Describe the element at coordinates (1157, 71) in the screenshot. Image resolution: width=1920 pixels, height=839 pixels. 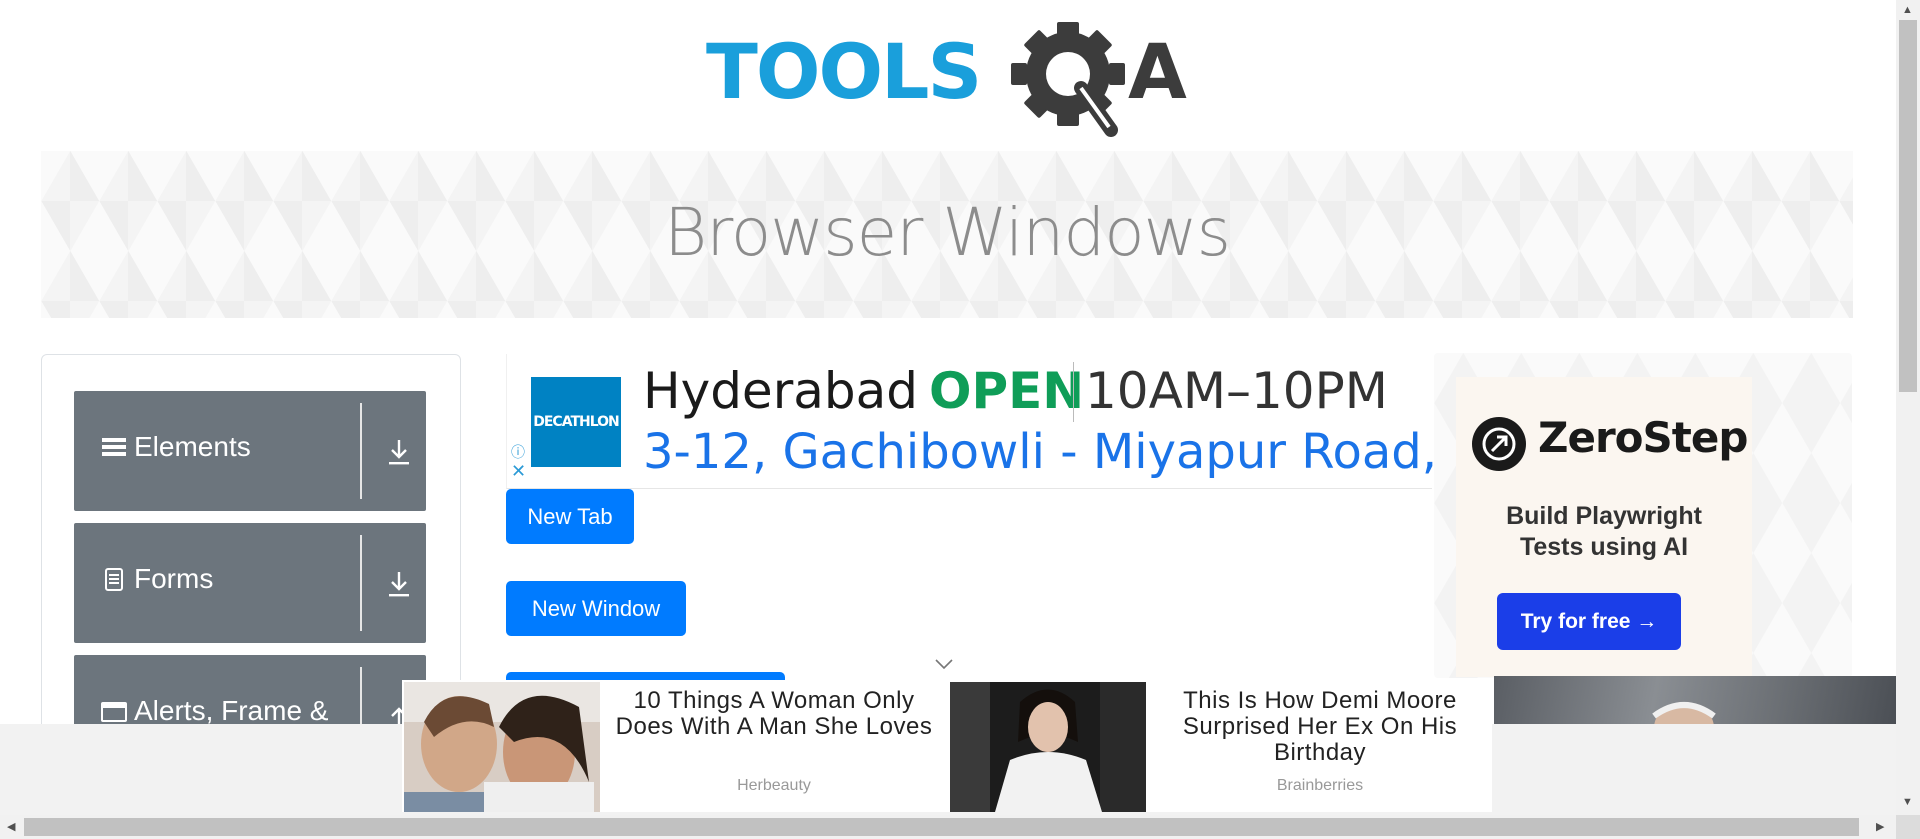
I see `logo-letter-a: A` at that location.